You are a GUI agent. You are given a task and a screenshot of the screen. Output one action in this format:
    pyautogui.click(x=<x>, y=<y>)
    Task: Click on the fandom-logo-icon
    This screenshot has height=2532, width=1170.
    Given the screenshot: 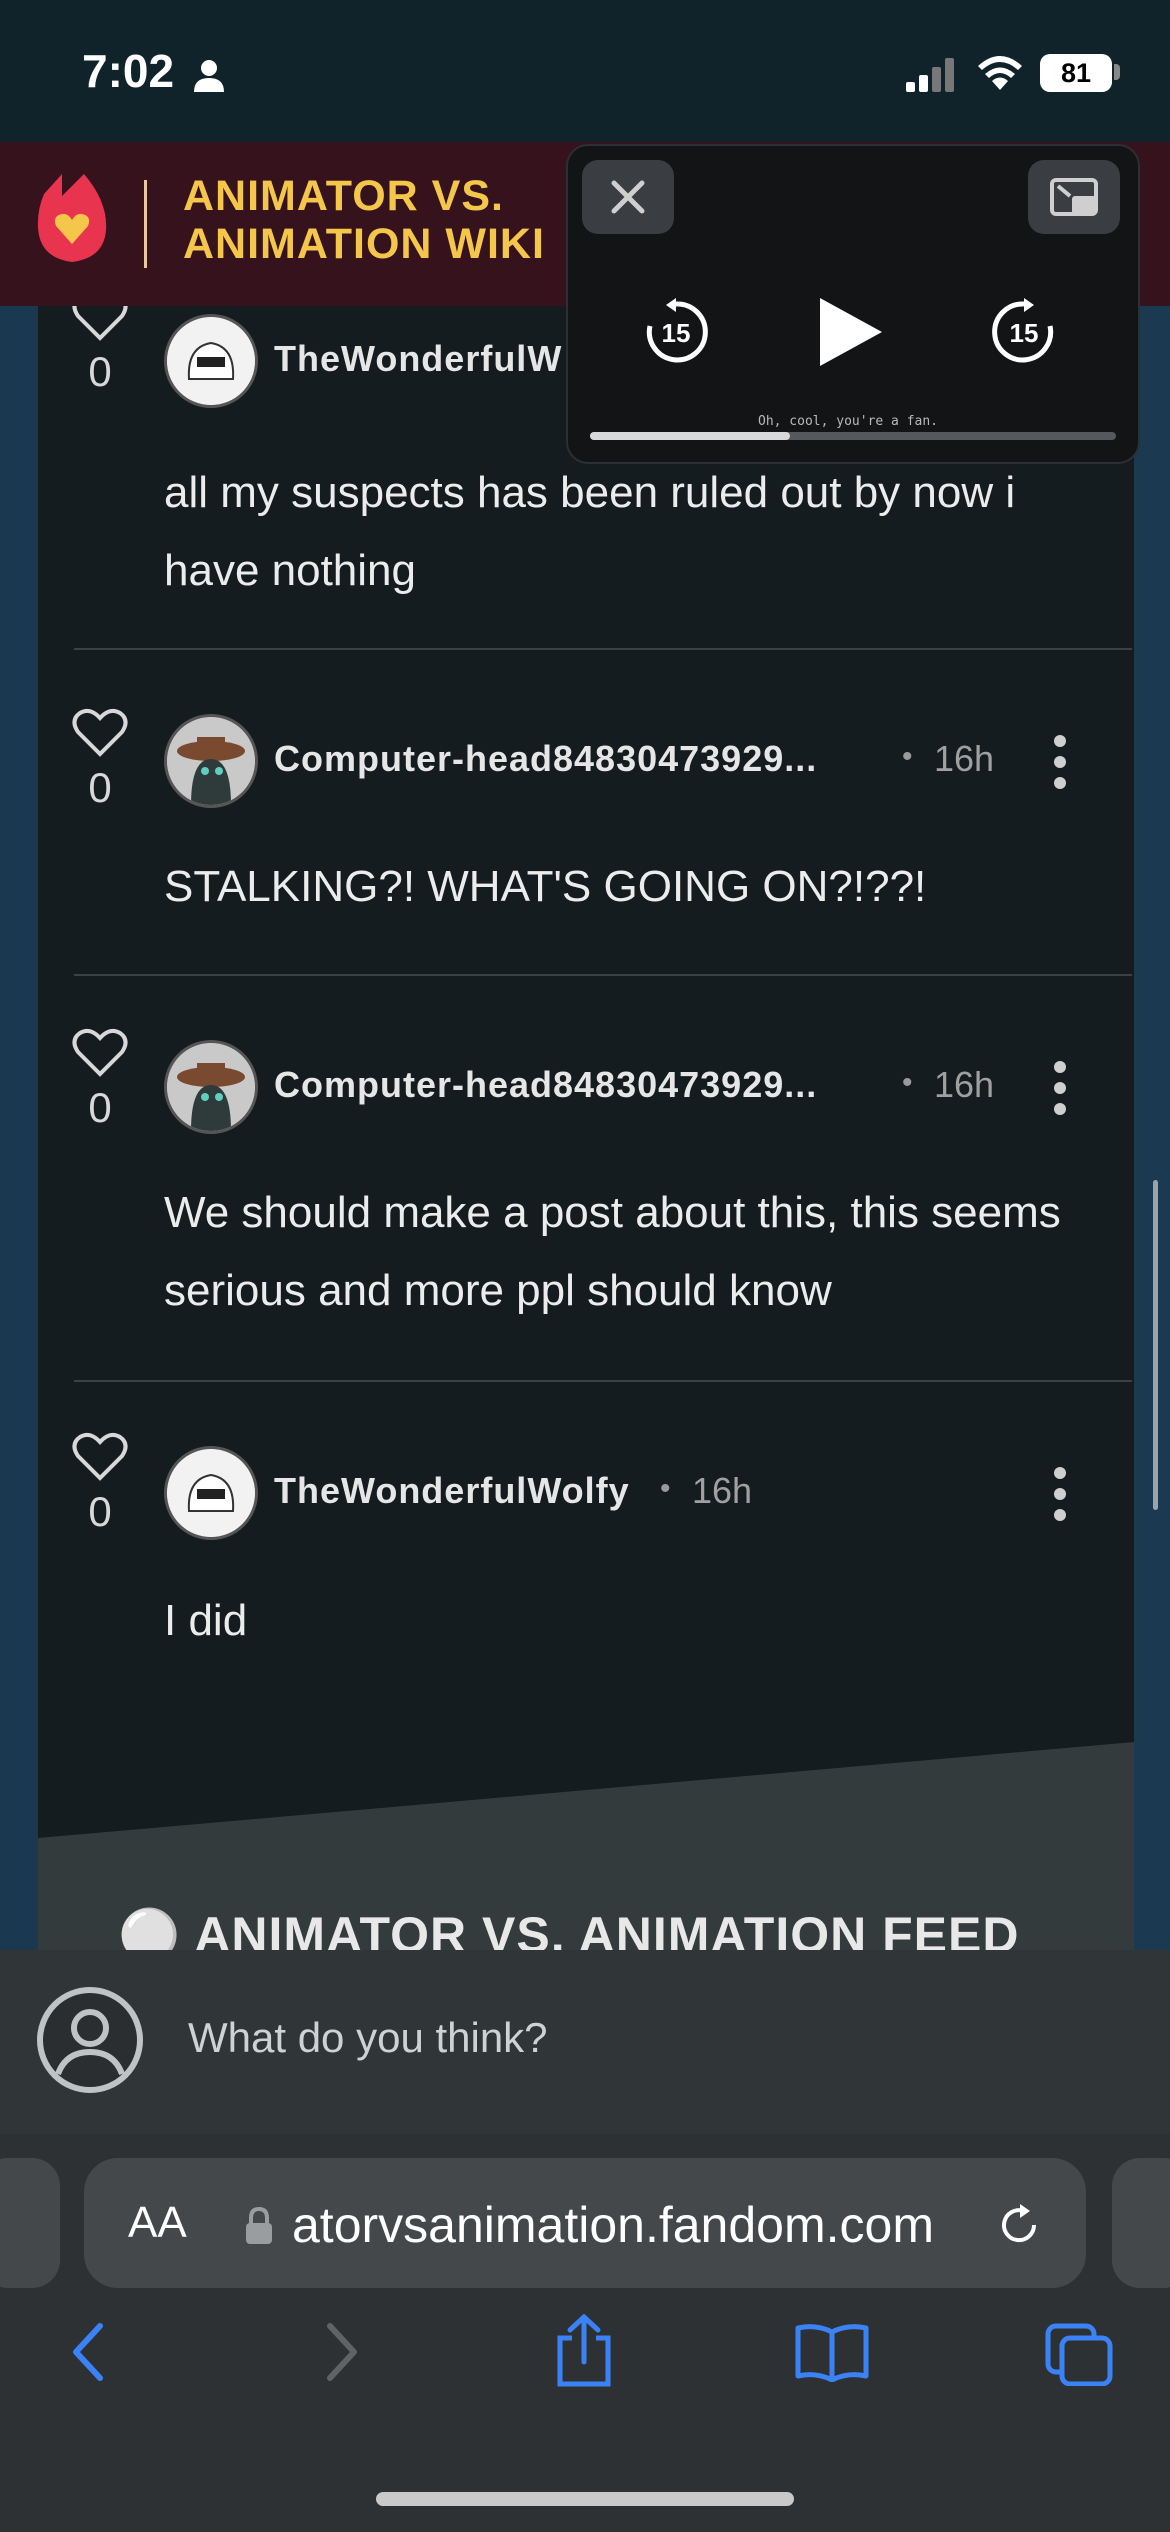 What is the action you would take?
    pyautogui.click(x=72, y=216)
    